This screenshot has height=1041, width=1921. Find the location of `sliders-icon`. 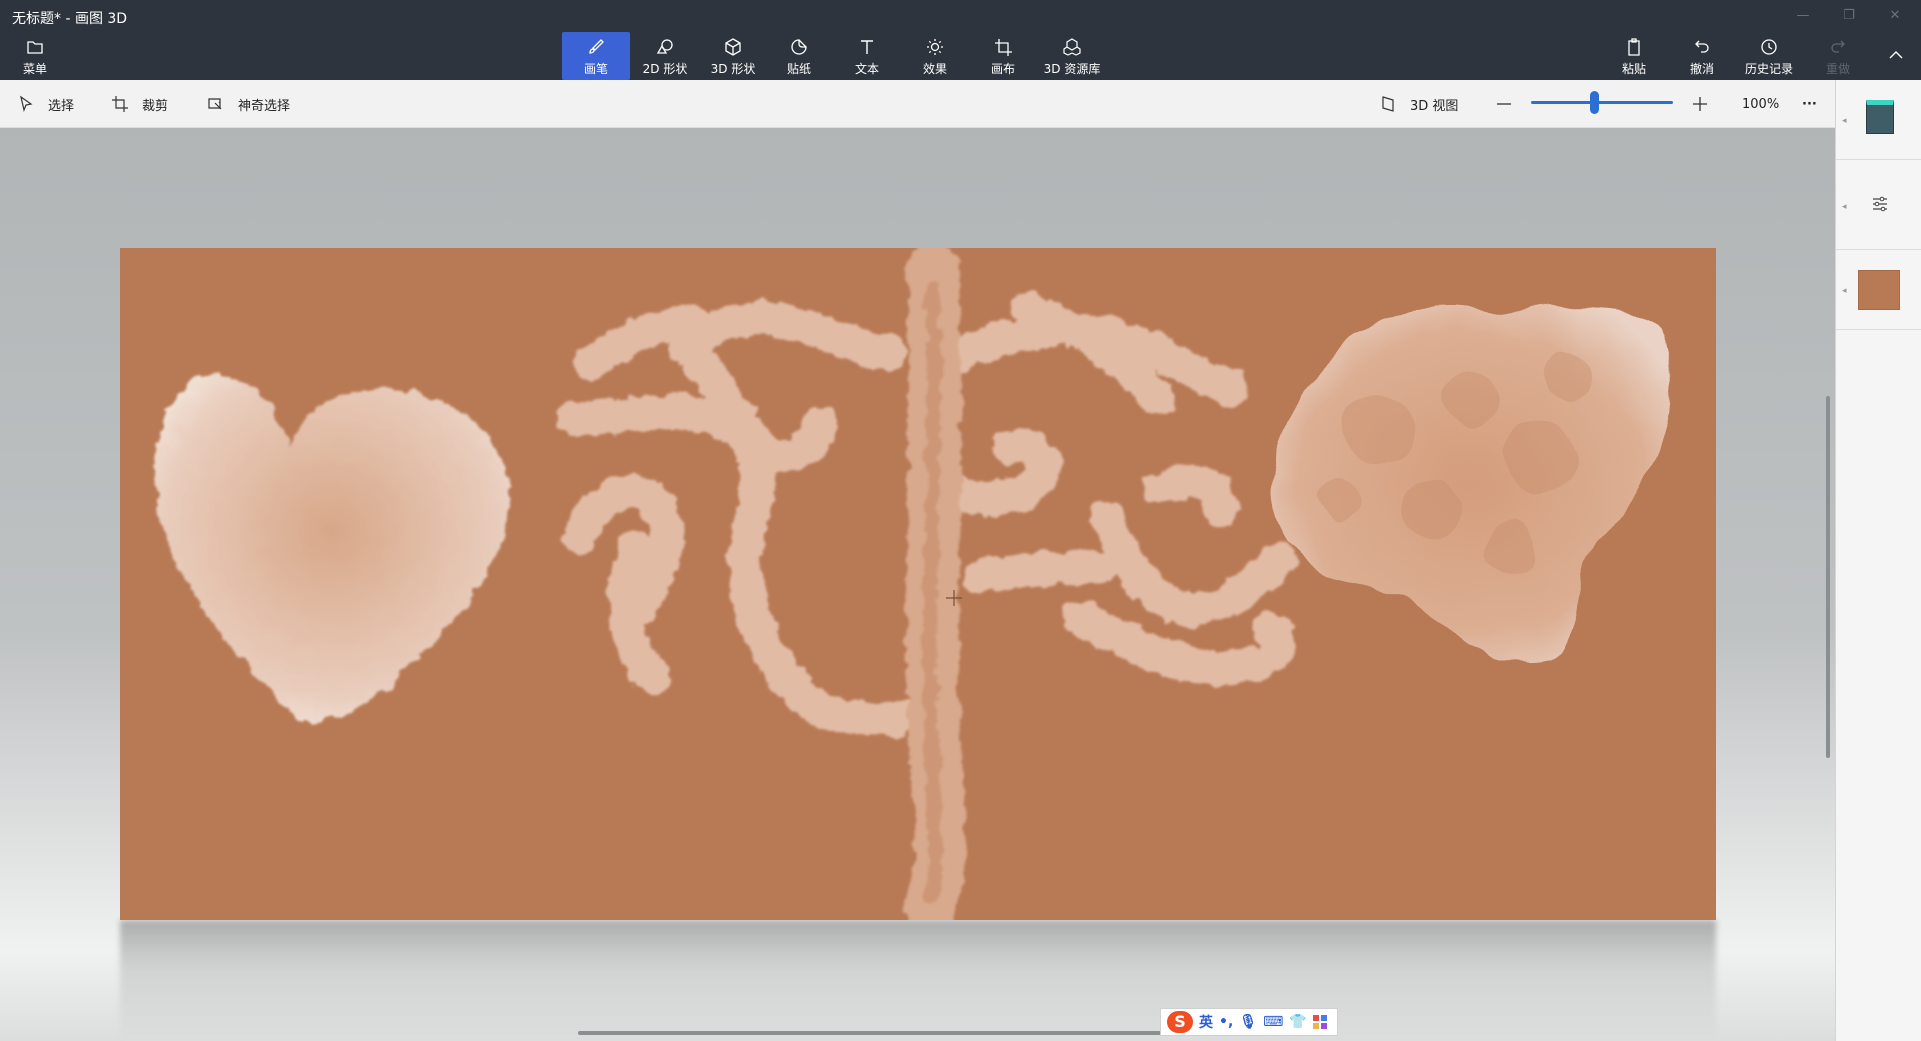

sliders-icon is located at coordinates (1880, 204).